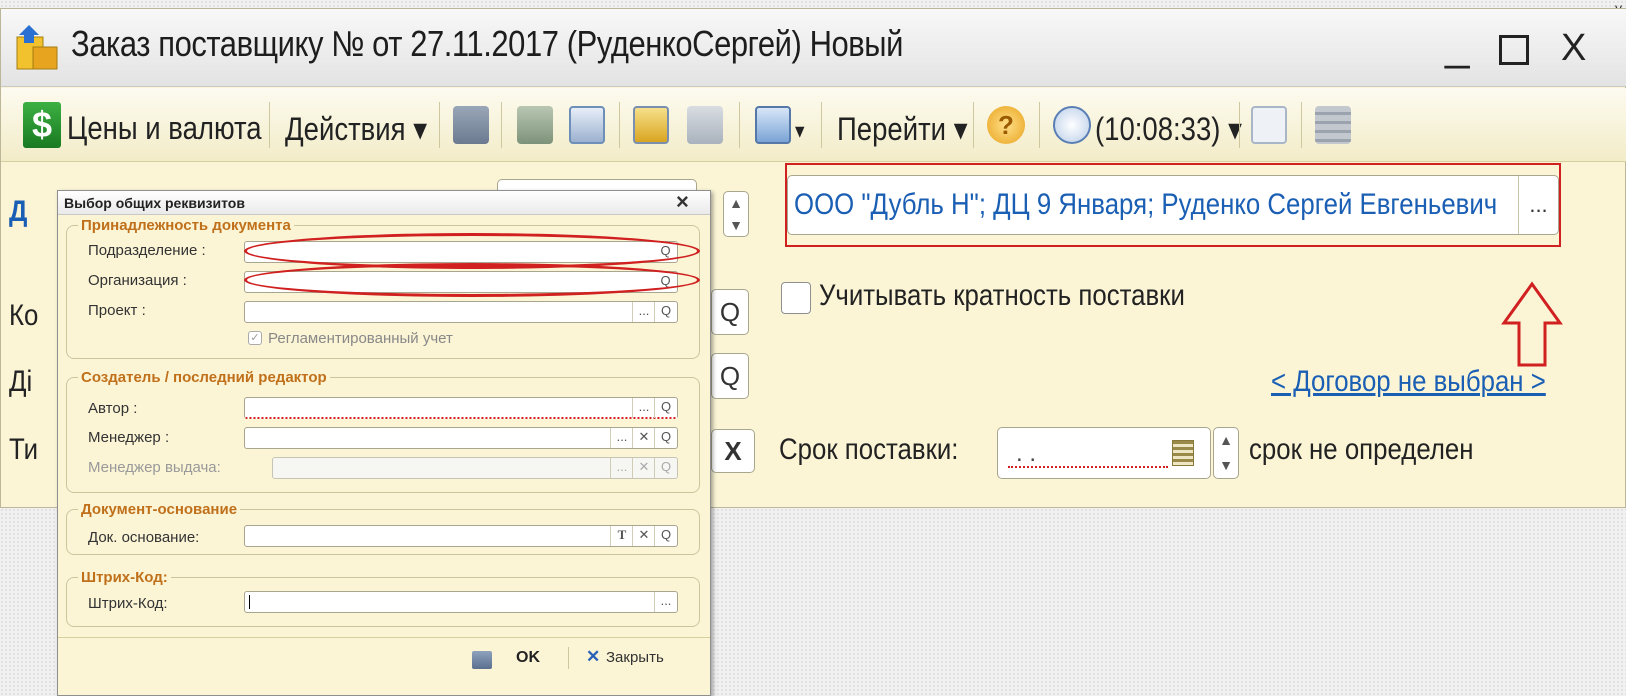 The image size is (1626, 696). Describe the element at coordinates (472, 280) in the screenshot. I see `highlight-oval` at that location.